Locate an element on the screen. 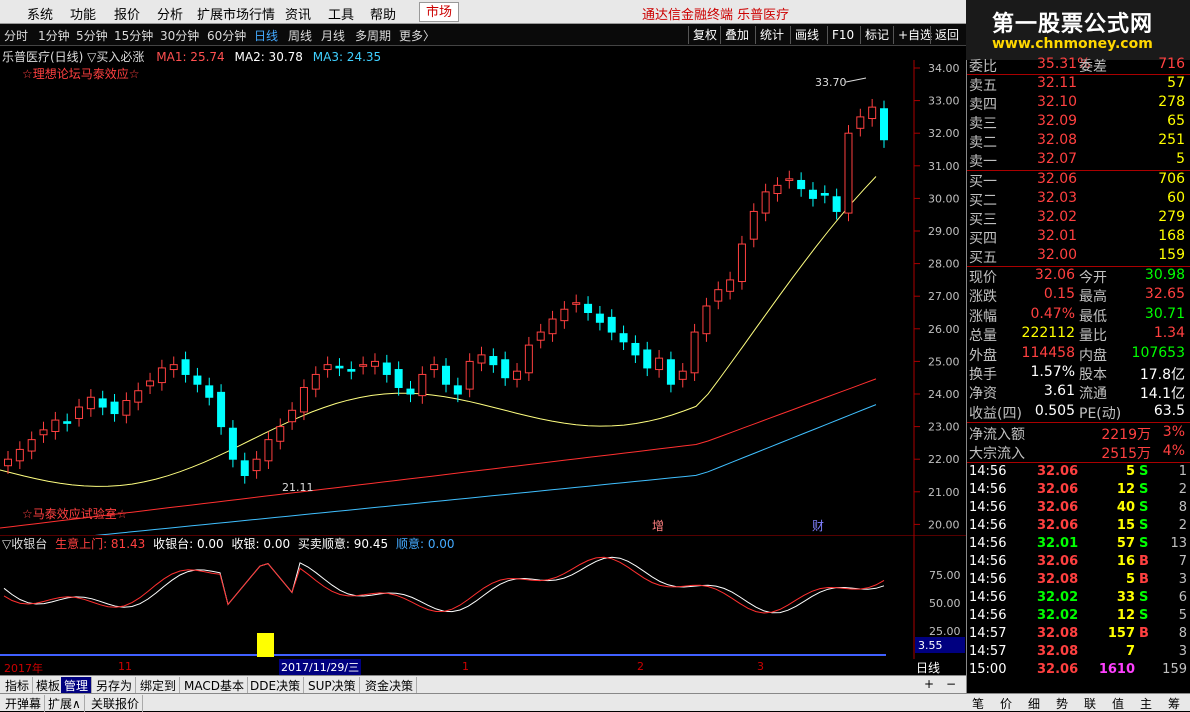 The height and width of the screenshot is (712, 1190). menu-extended-market: 扩展市场行情 is located at coordinates (236, 13).